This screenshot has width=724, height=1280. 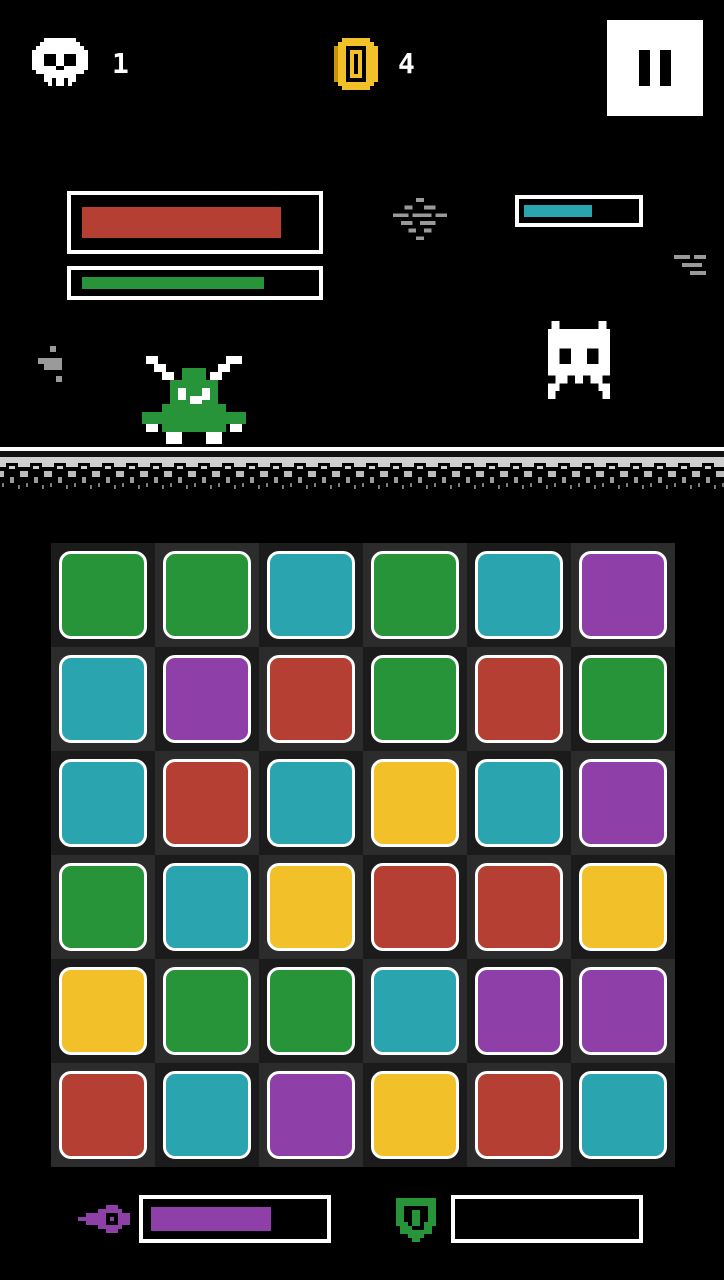 I want to click on green-shield-icon, so click(x=416, y=1220).